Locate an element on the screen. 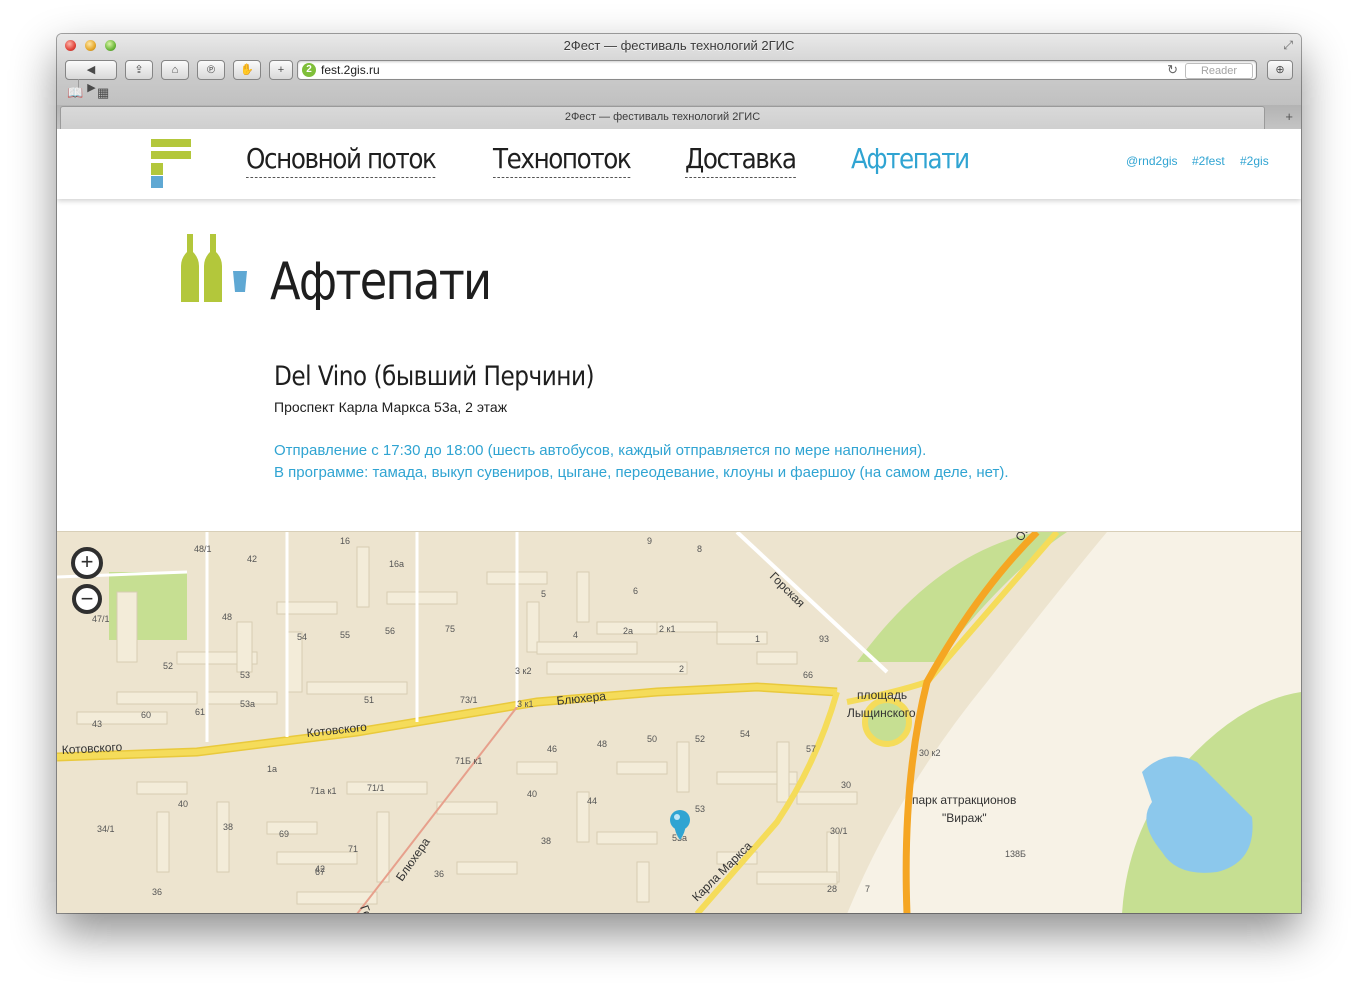 The height and width of the screenshot is (993, 1358). map-house-number: 73/1 is located at coordinates (469, 700).